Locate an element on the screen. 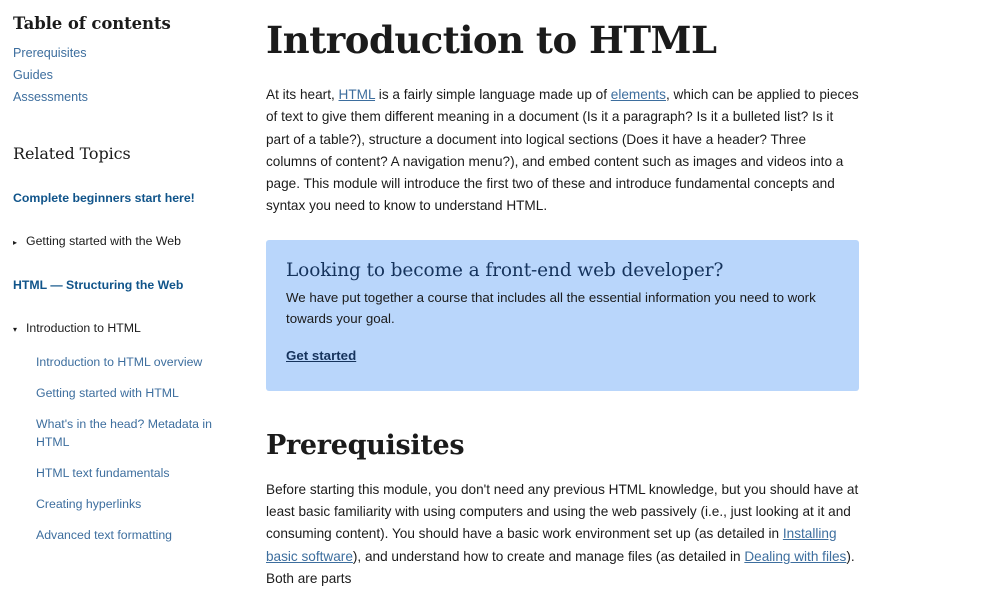 The height and width of the screenshot is (590, 1000). list-item: Creating hyperlinks is located at coordinates (136, 504).